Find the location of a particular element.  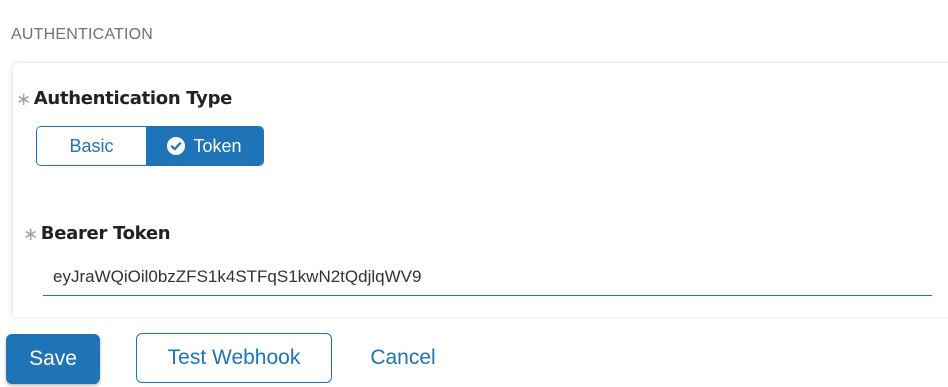

auth-option-basic-label: Basic is located at coordinates (91, 145).